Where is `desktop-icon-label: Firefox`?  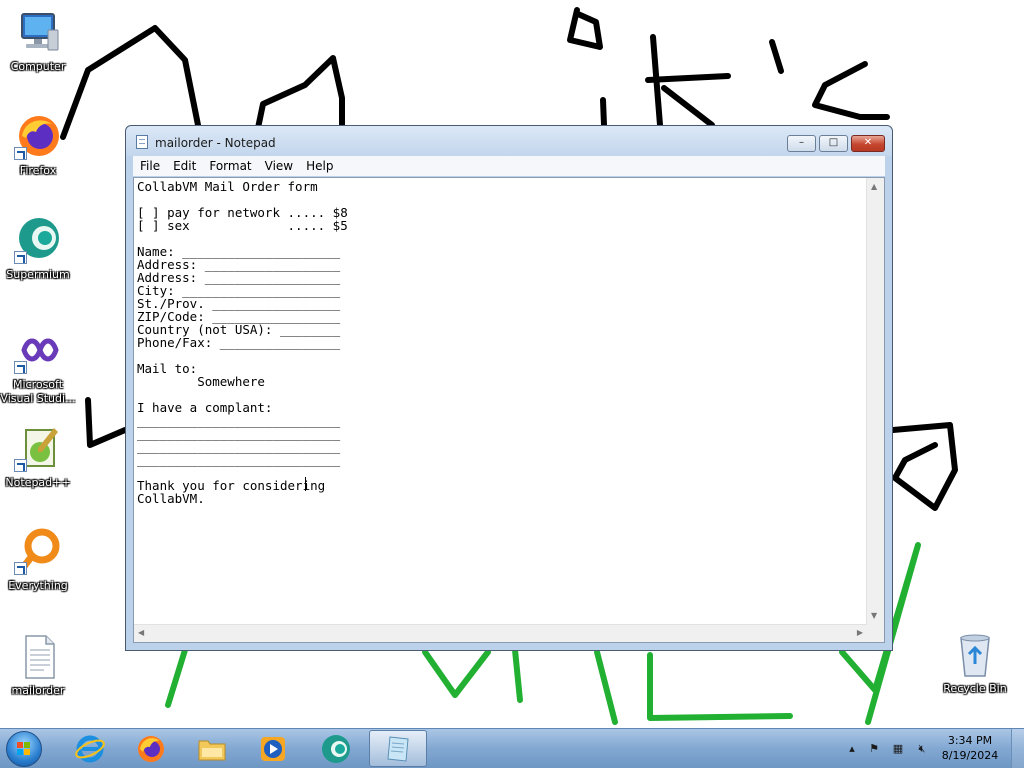
desktop-icon-label: Firefox is located at coordinates (38, 170).